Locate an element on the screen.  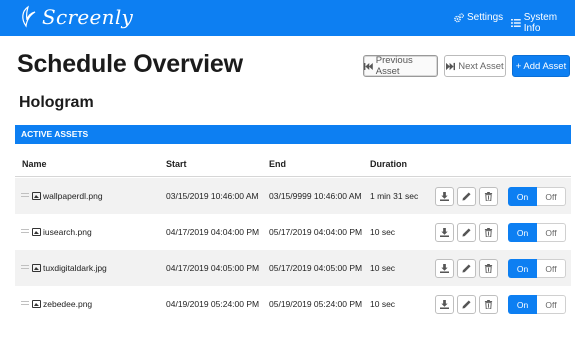
settings-link: Settings is located at coordinates (478, 17).